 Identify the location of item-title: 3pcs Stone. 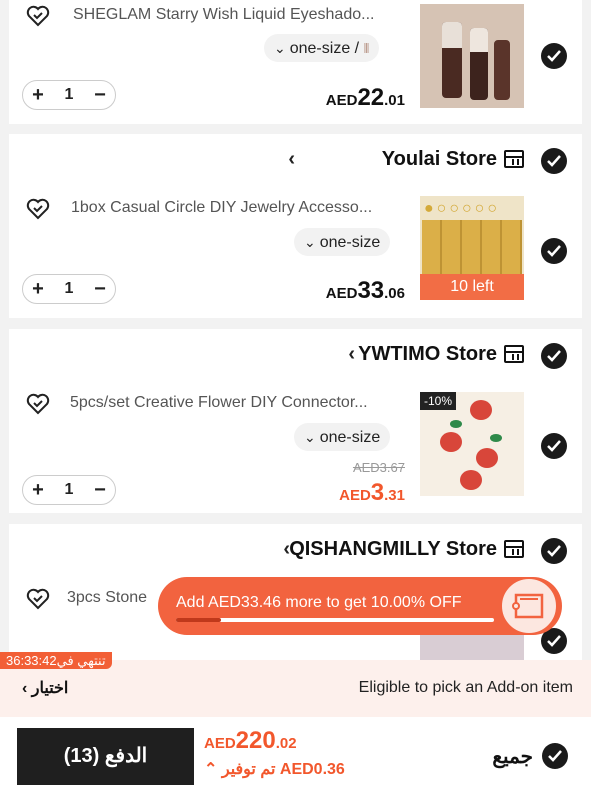
(117, 598).